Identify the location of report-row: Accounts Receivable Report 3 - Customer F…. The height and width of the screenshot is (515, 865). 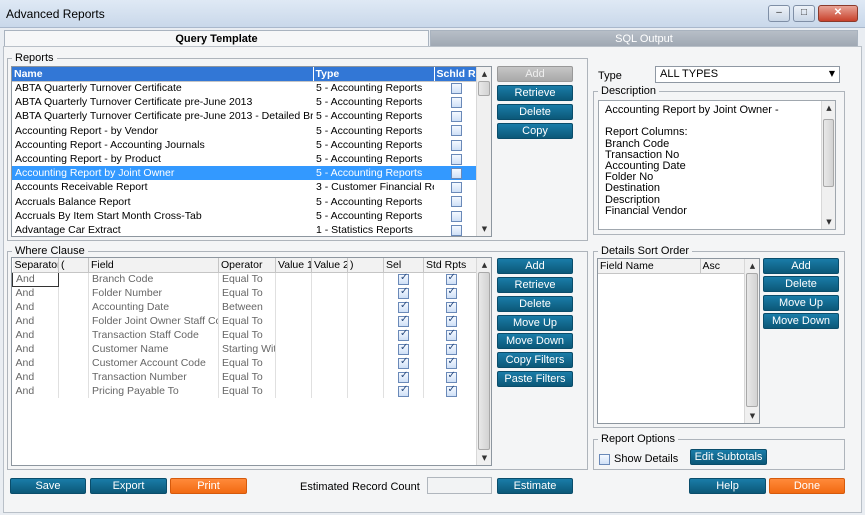
(245, 187).